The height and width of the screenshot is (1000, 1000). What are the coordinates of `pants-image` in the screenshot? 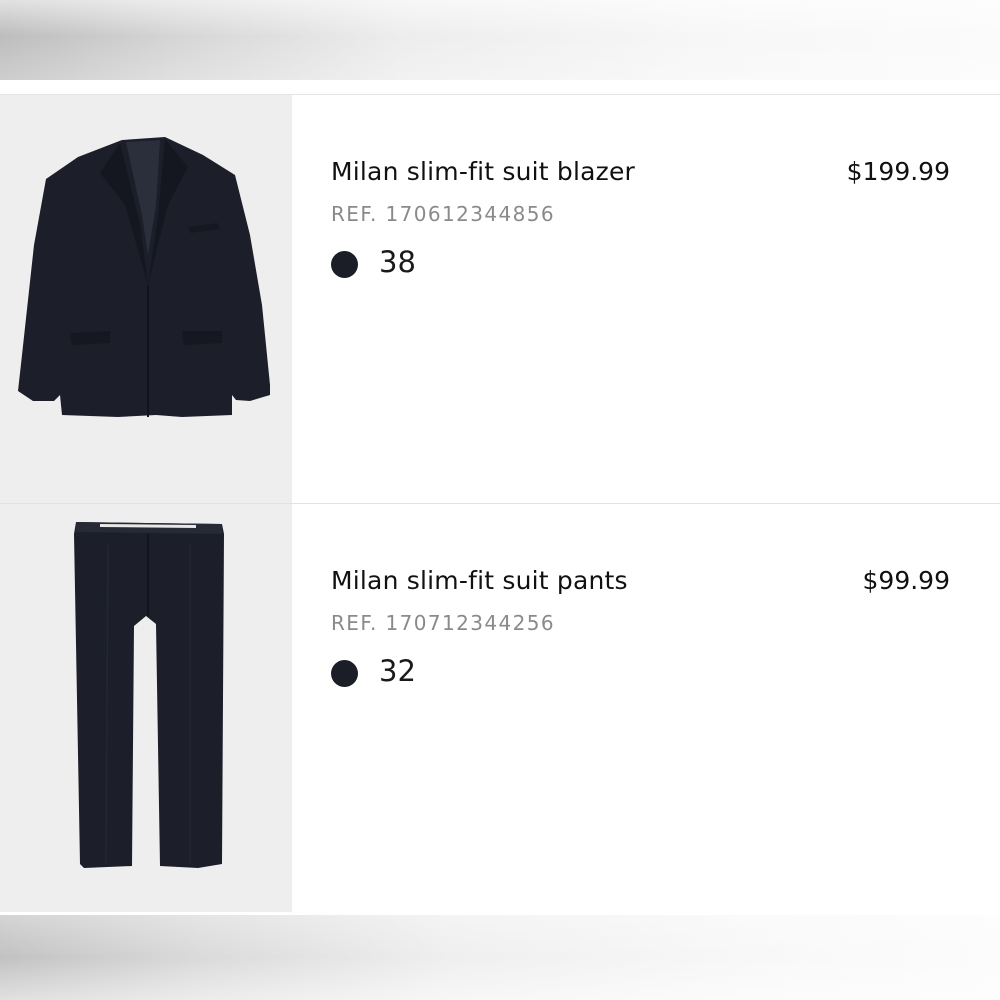 It's located at (149, 695).